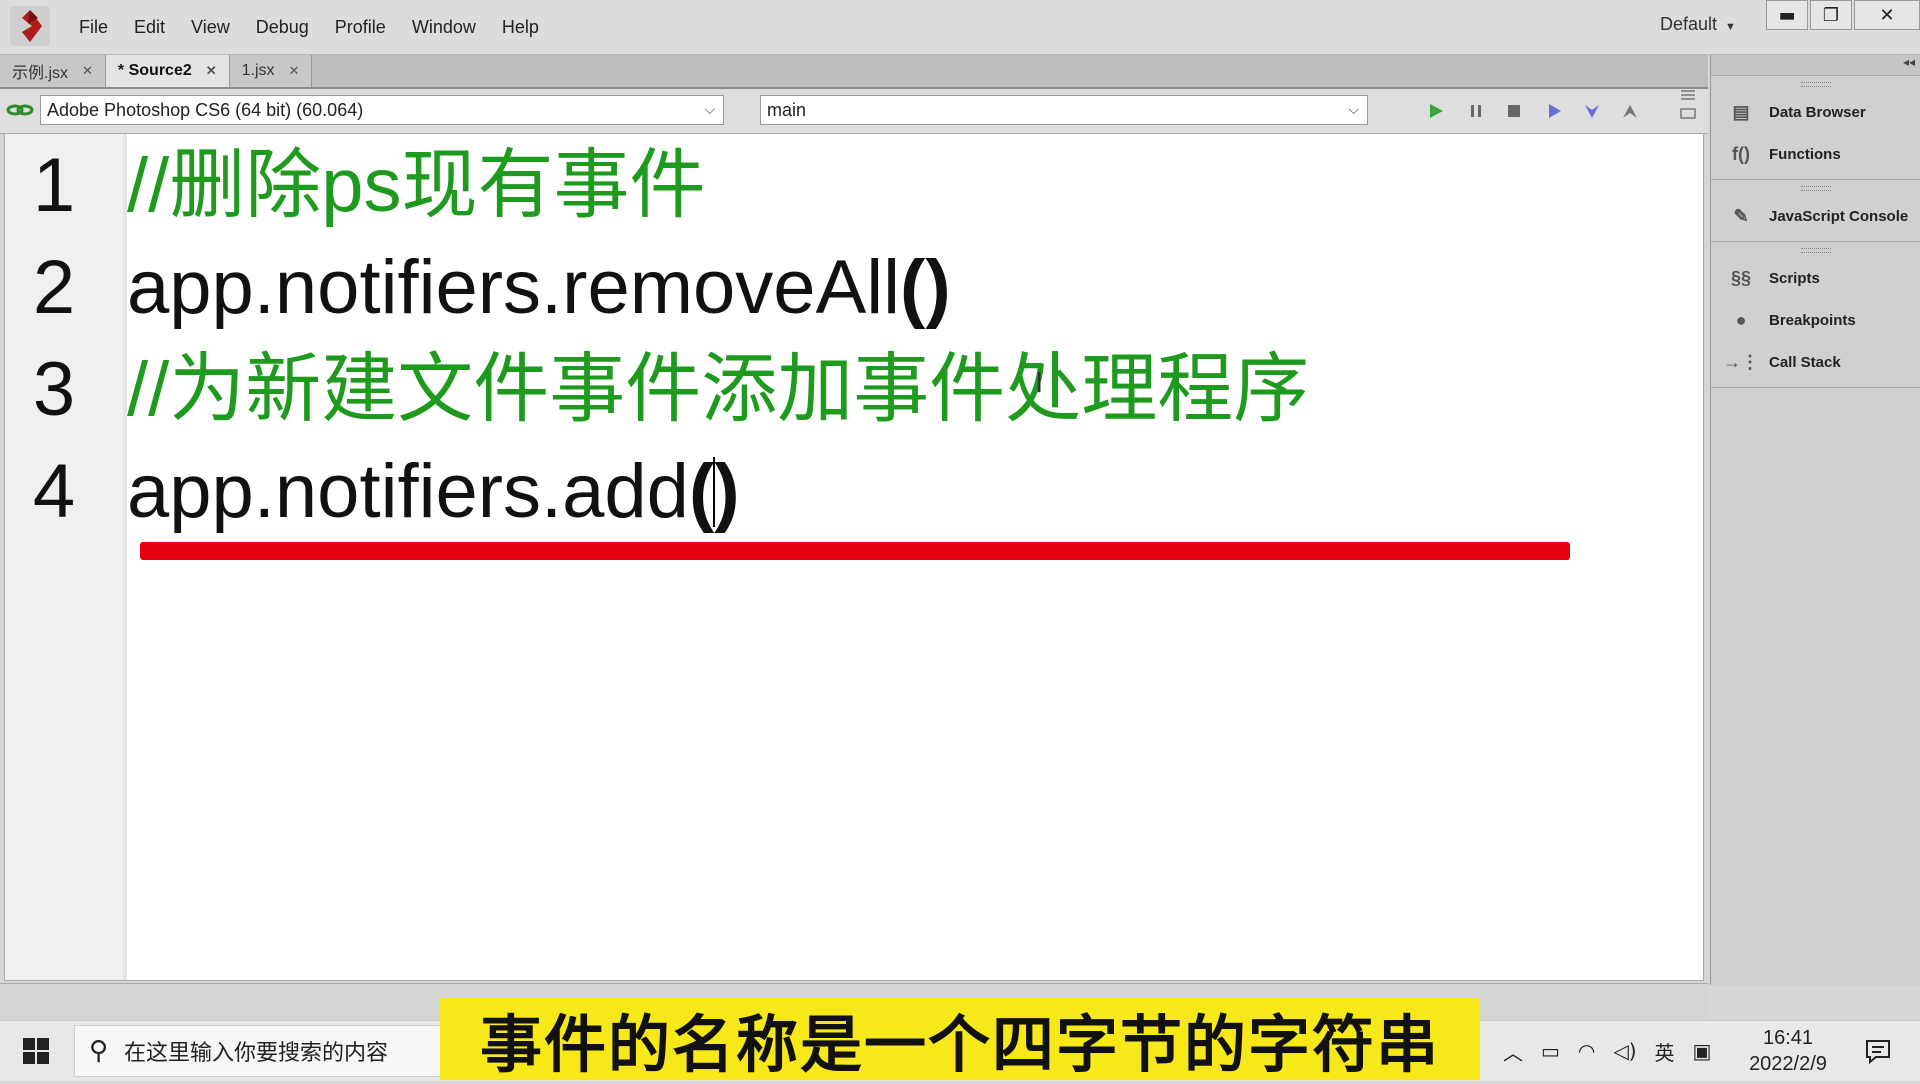  Describe the element at coordinates (1513, 1051) in the screenshot. I see `chevron-up-icon: ︿` at that location.